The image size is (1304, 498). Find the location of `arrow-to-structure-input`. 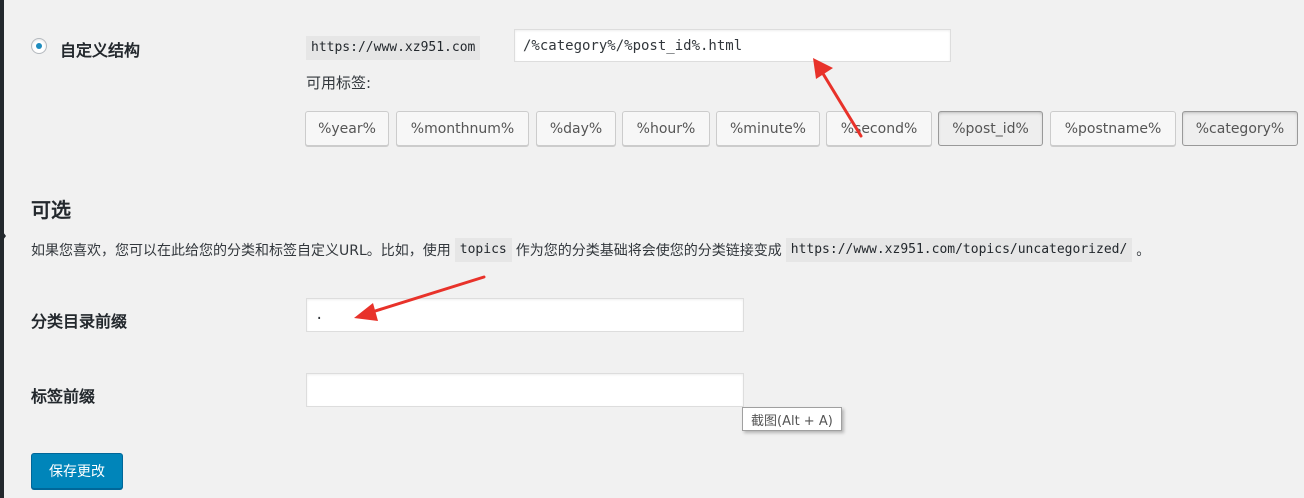

arrow-to-structure-input is located at coordinates (838, 98).